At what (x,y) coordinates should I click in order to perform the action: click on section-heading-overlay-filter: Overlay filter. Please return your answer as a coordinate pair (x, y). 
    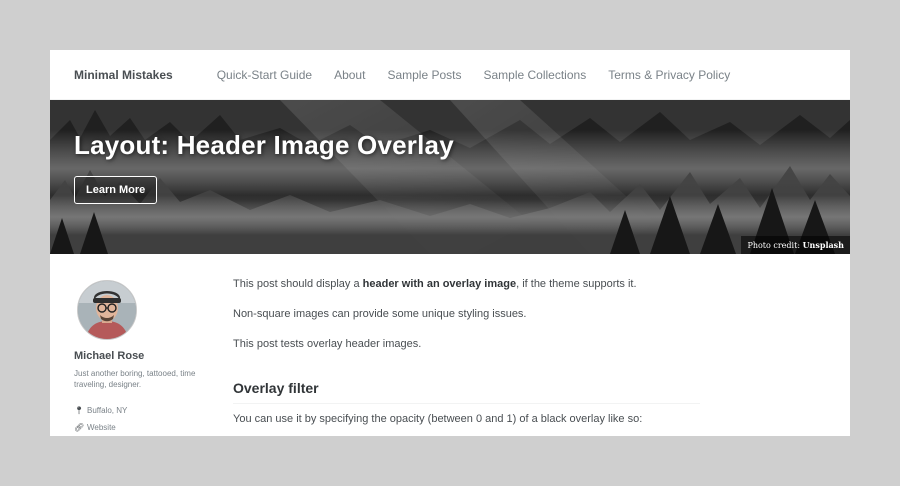
    Looking at the image, I should click on (466, 392).